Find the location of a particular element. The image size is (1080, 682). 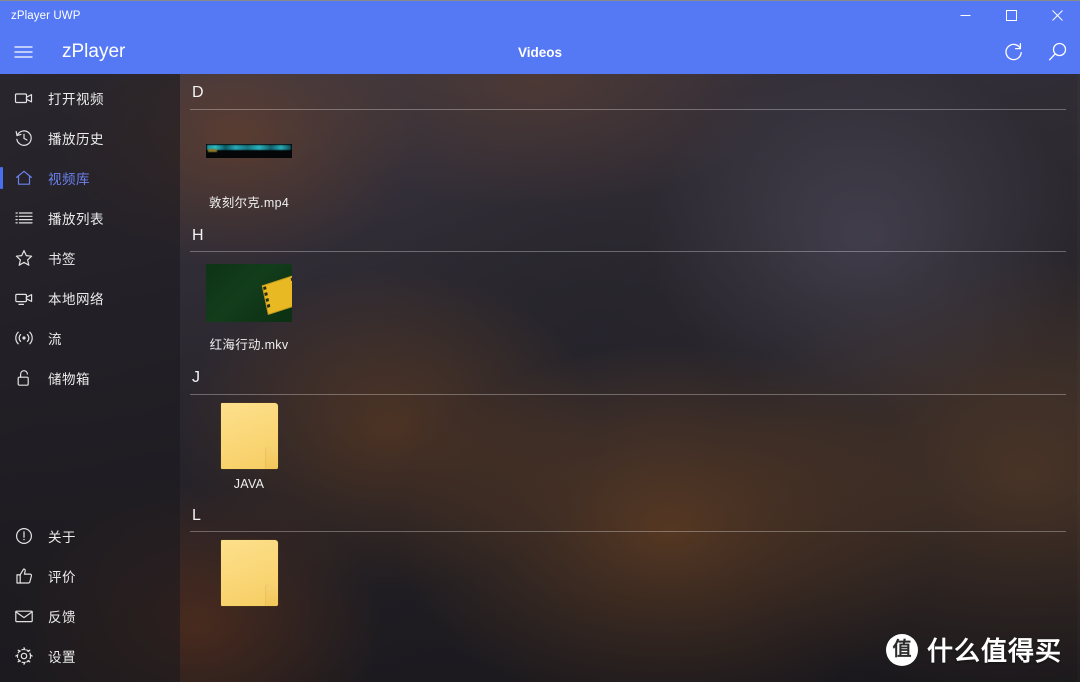

minimize-button is located at coordinates (965, 15).